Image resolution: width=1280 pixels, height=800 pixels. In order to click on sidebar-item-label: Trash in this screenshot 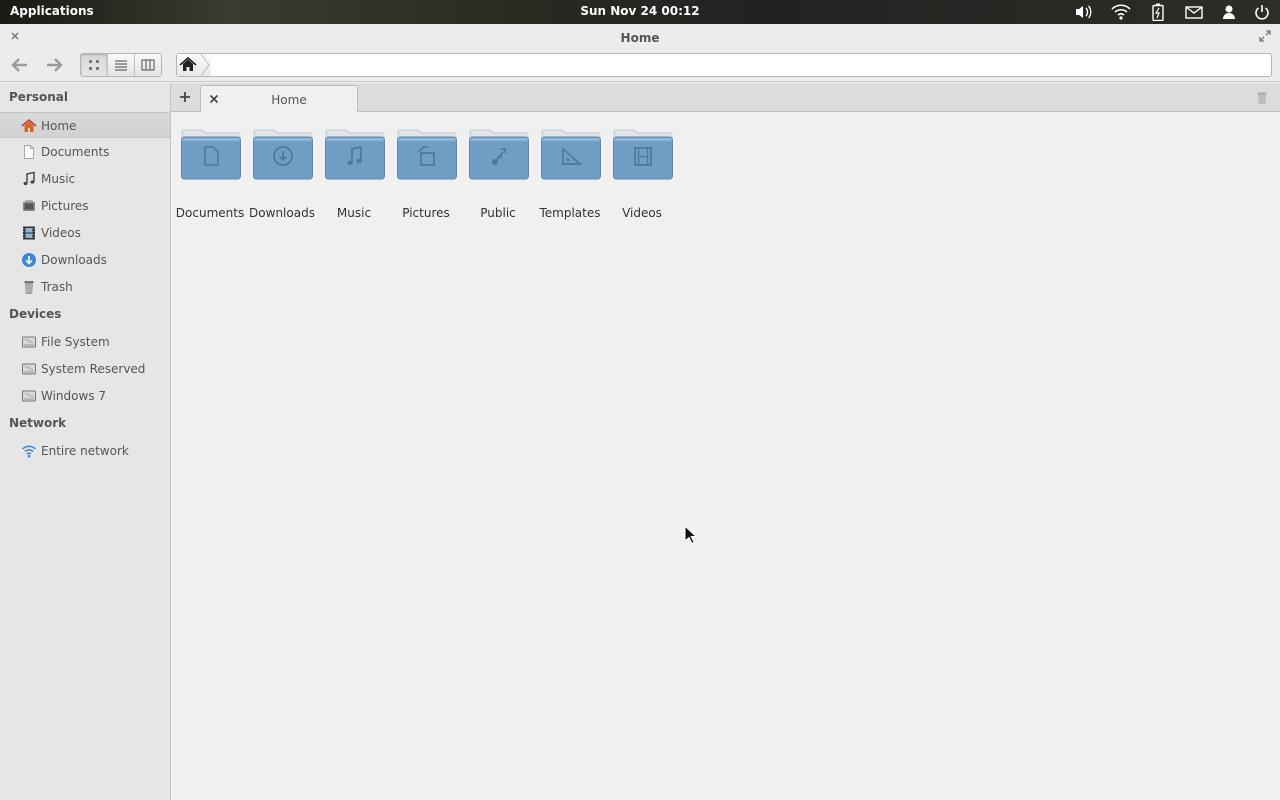, I will do `click(57, 287)`.